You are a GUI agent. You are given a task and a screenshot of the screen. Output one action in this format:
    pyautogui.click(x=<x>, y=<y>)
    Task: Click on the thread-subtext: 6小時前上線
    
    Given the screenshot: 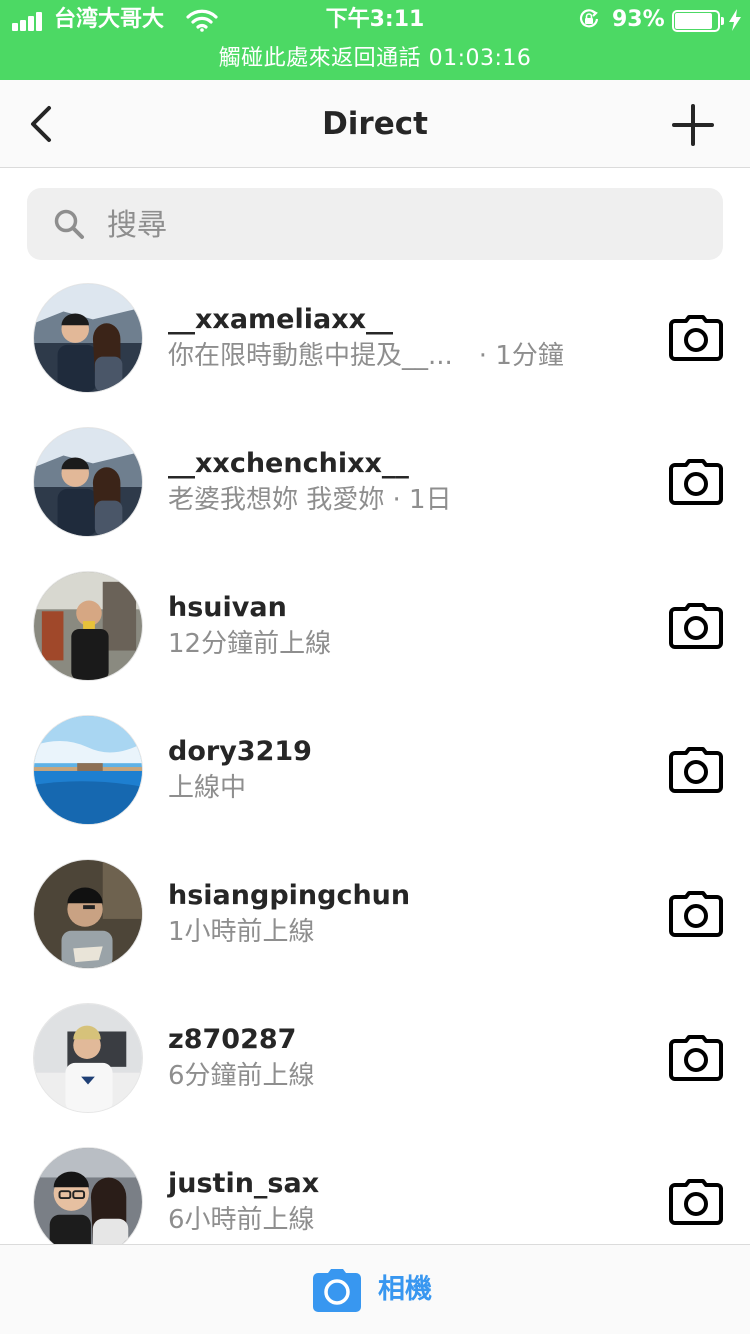 What is the action you would take?
    pyautogui.click(x=241, y=1220)
    